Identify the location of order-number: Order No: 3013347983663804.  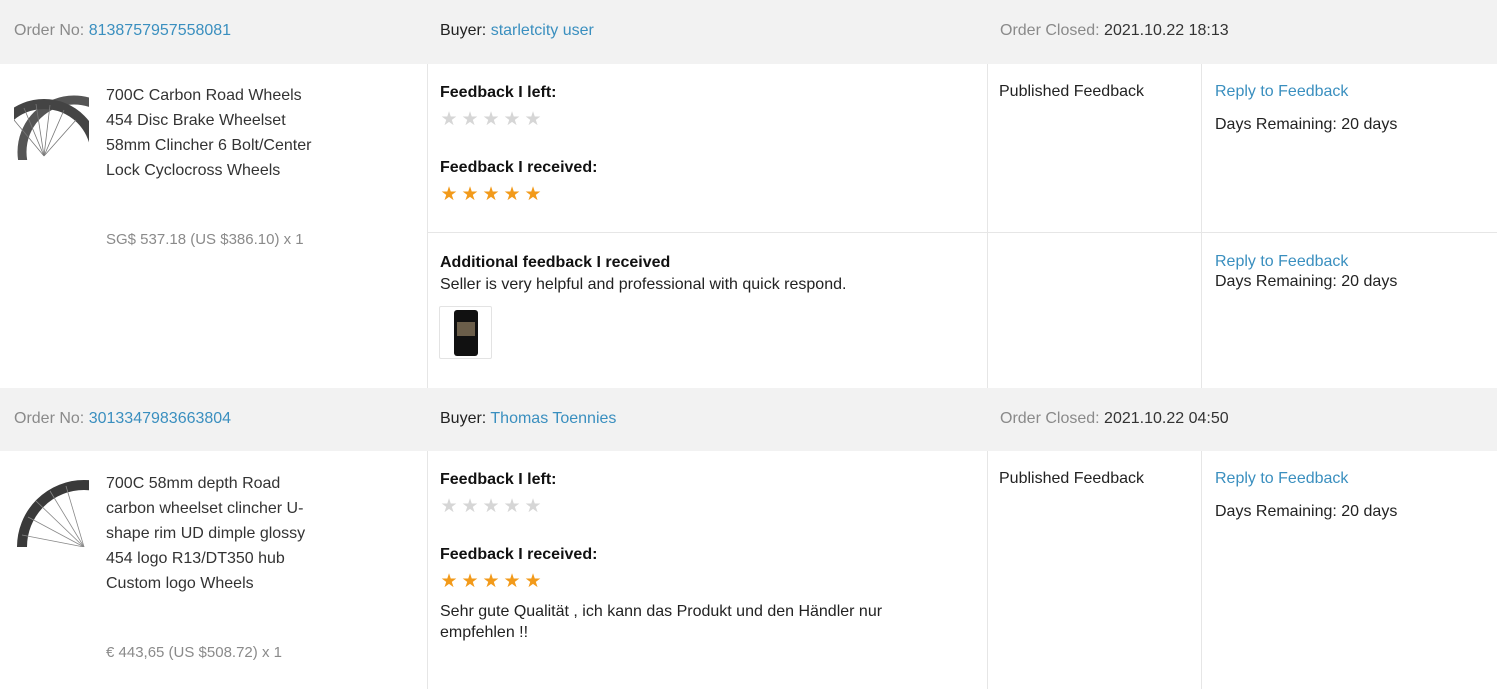
(122, 419).